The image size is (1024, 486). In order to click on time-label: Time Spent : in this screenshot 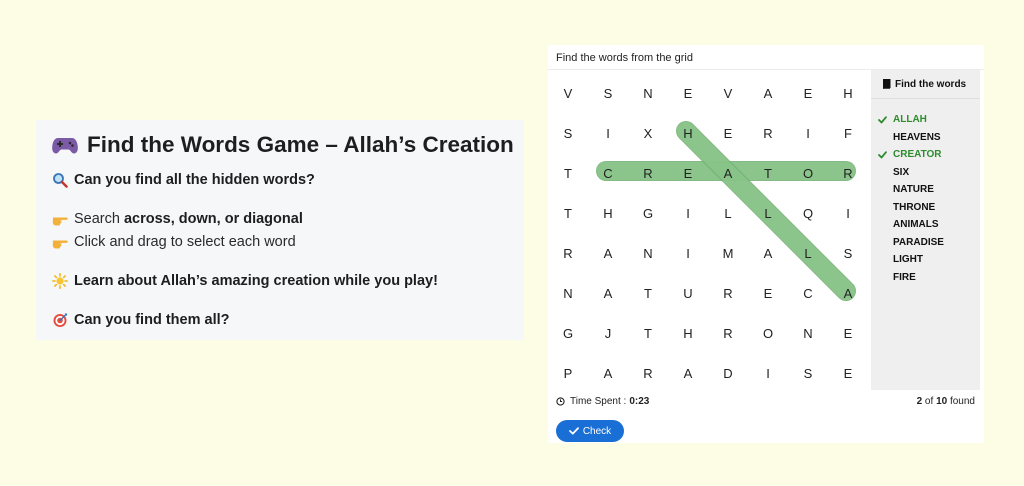, I will do `click(598, 401)`.